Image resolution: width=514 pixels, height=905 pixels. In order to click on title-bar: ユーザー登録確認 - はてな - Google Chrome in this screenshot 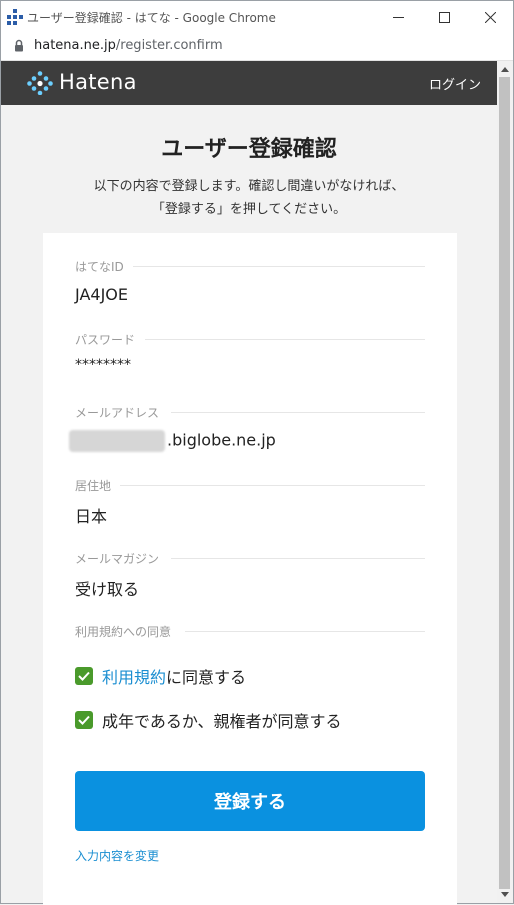, I will do `click(257, 17)`.